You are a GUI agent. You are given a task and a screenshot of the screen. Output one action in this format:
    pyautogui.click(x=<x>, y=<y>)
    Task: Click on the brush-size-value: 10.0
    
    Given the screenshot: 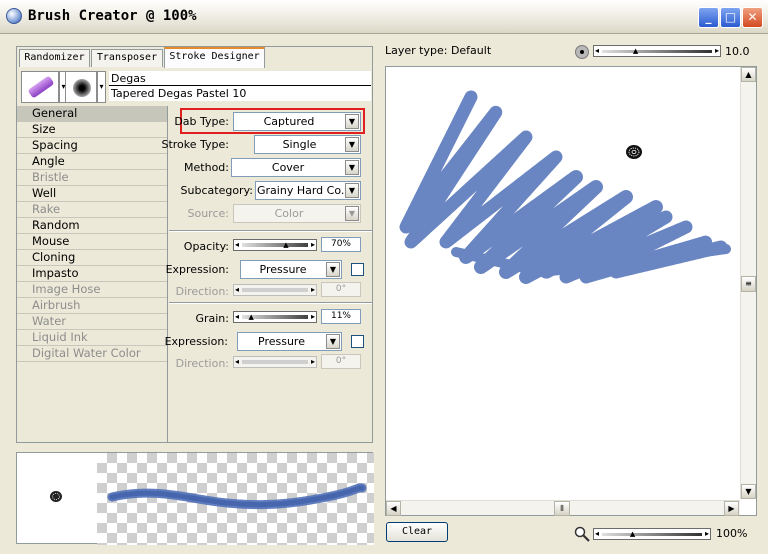 What is the action you would take?
    pyautogui.click(x=737, y=51)
    